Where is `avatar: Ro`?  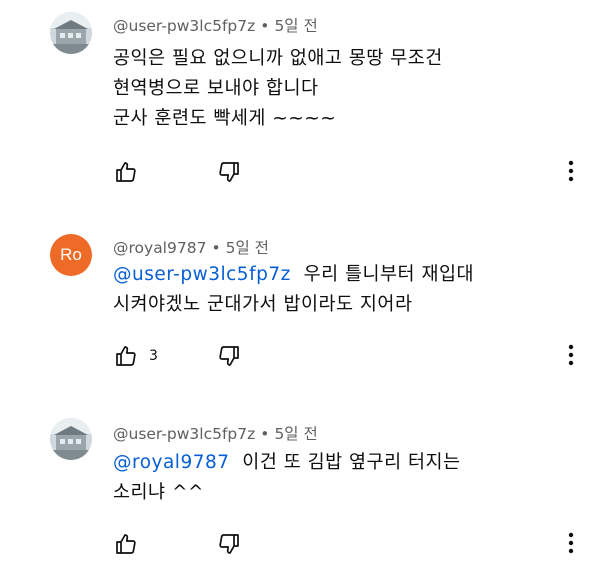
avatar: Ro is located at coordinates (71, 255).